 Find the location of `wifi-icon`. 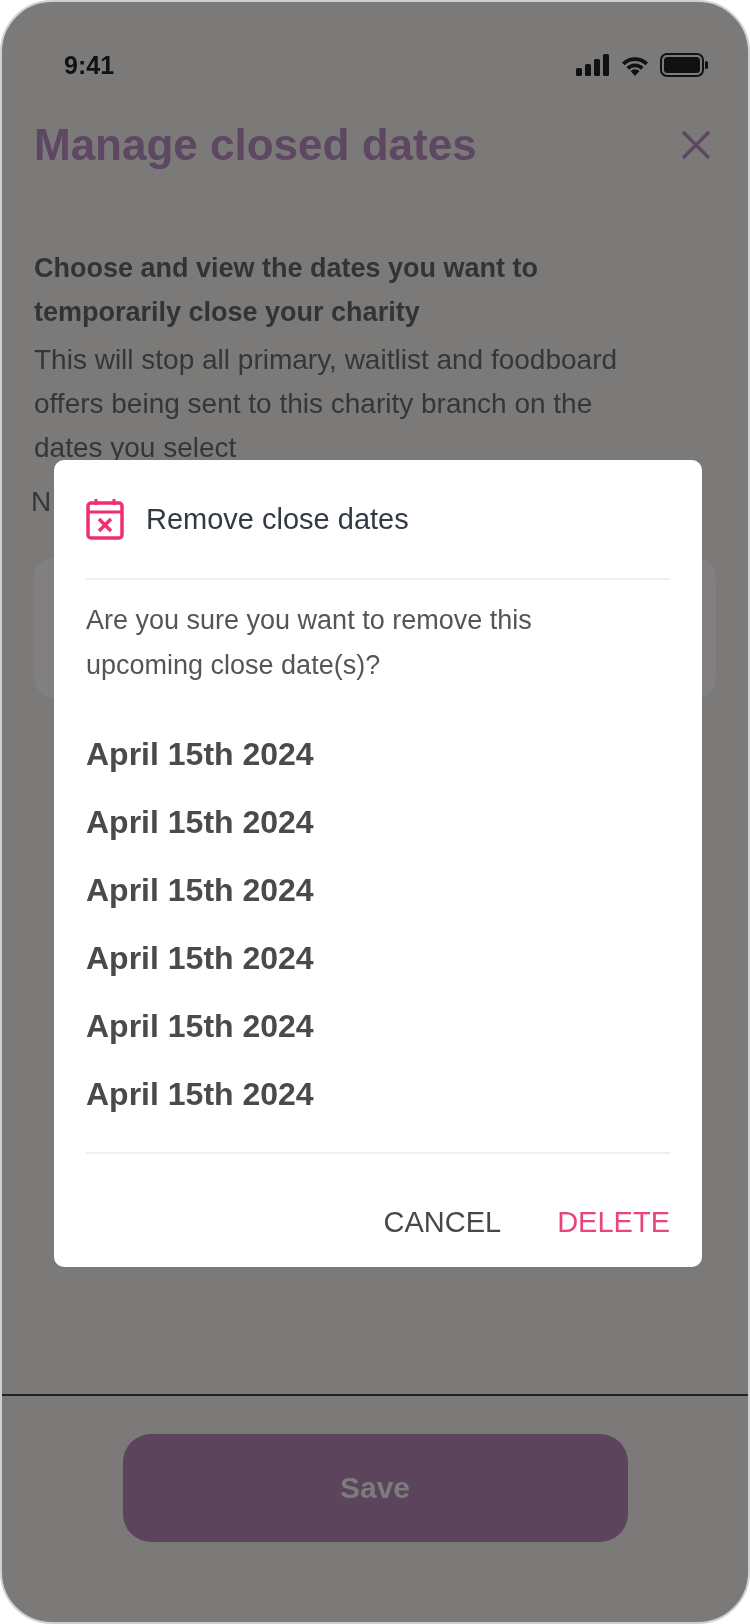

wifi-icon is located at coordinates (635, 65).